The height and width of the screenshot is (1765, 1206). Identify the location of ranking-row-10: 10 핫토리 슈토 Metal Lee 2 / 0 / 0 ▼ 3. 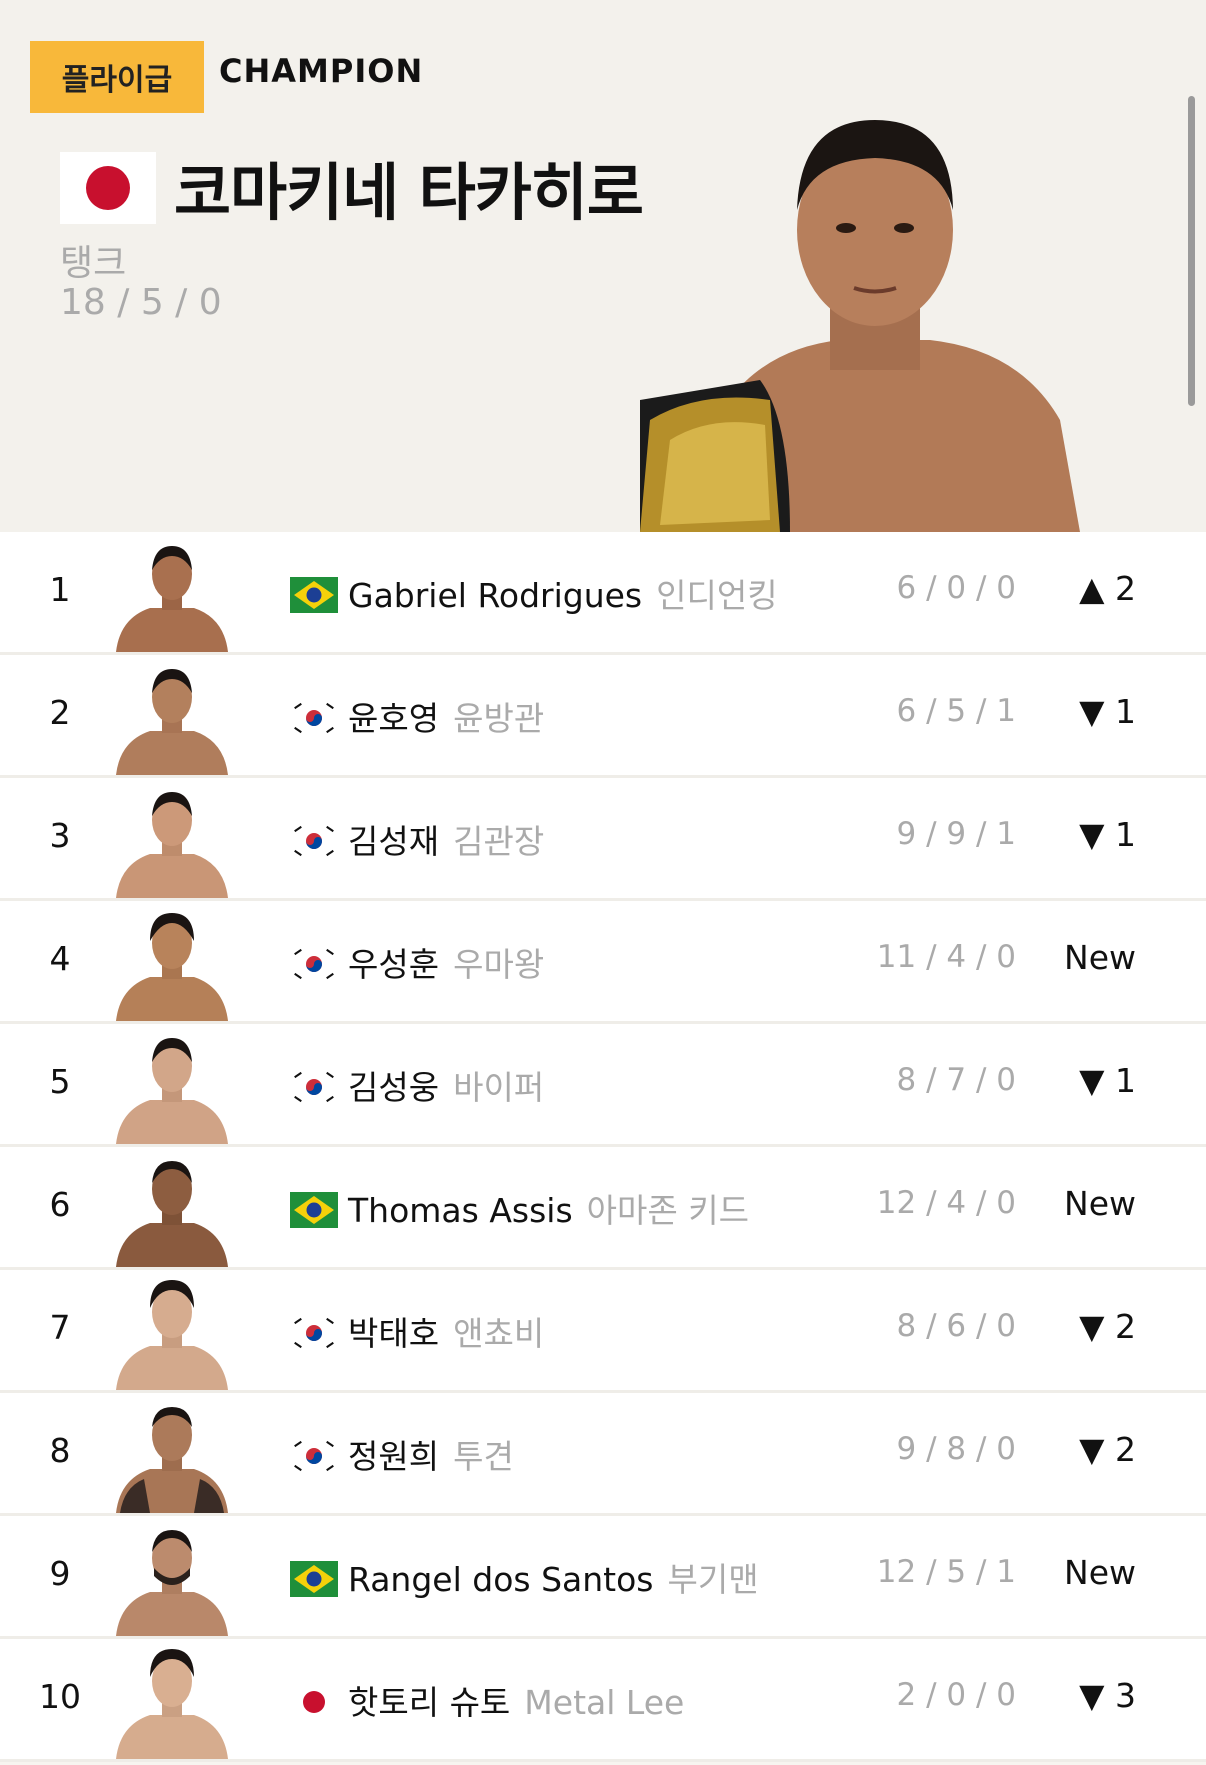
(603, 1700).